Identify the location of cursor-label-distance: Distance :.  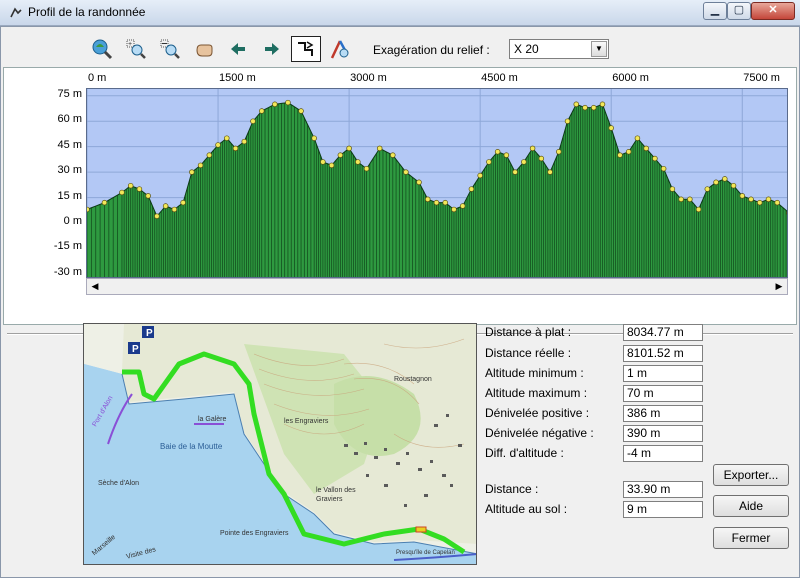
(512, 489).